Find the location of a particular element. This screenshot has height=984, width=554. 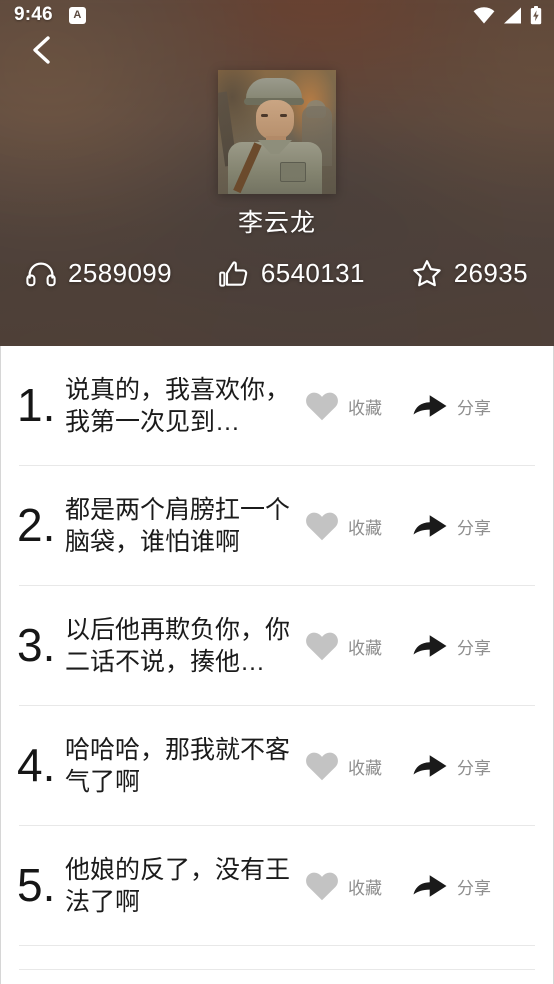

profile-name: 李云龙 is located at coordinates (276, 223).